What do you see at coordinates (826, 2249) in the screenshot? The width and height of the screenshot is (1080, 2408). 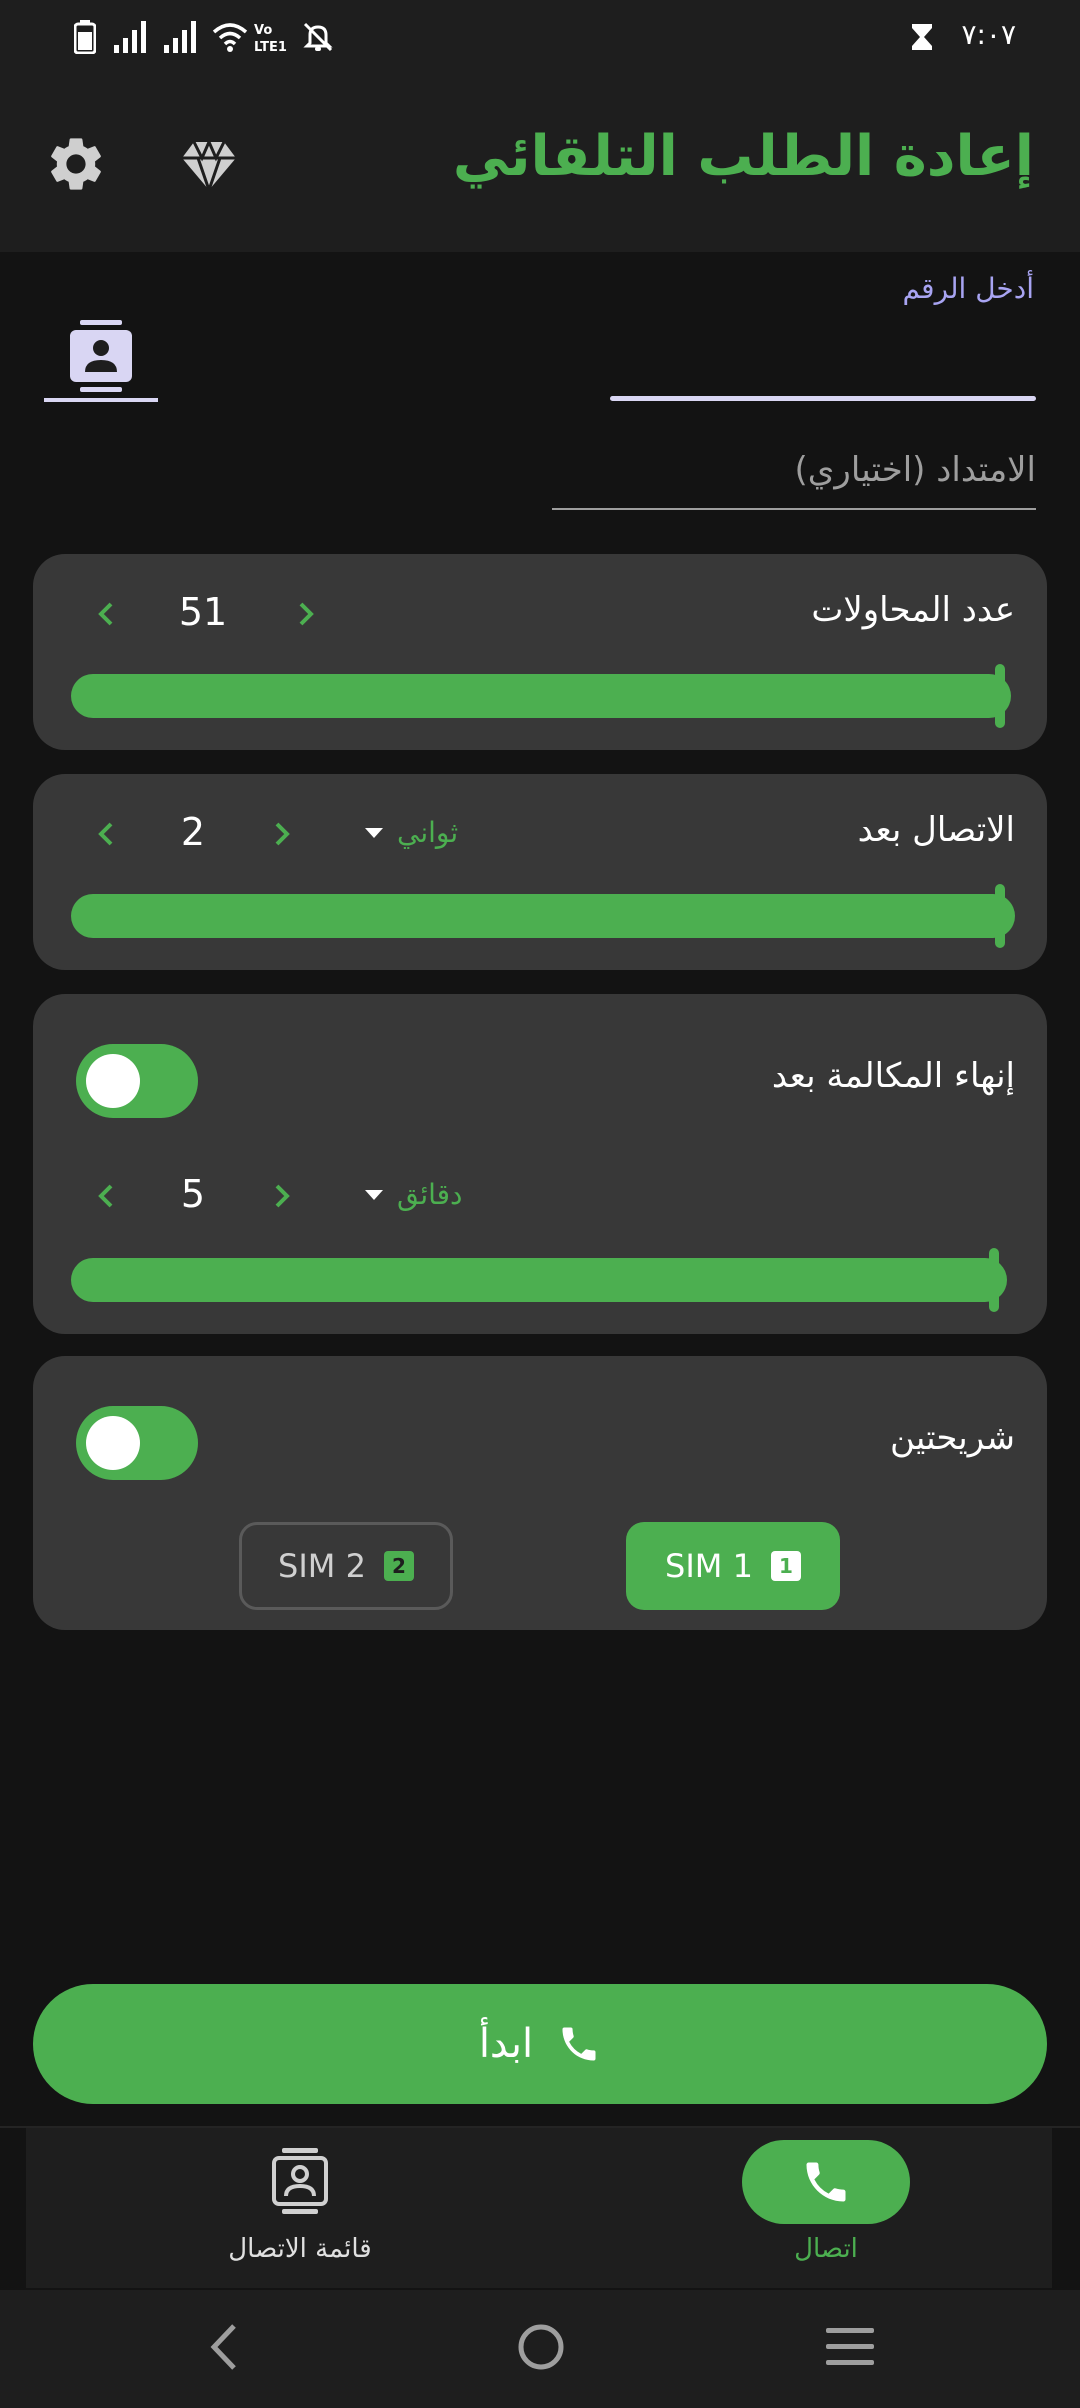 I see `nav-call-label: اتصال` at bounding box center [826, 2249].